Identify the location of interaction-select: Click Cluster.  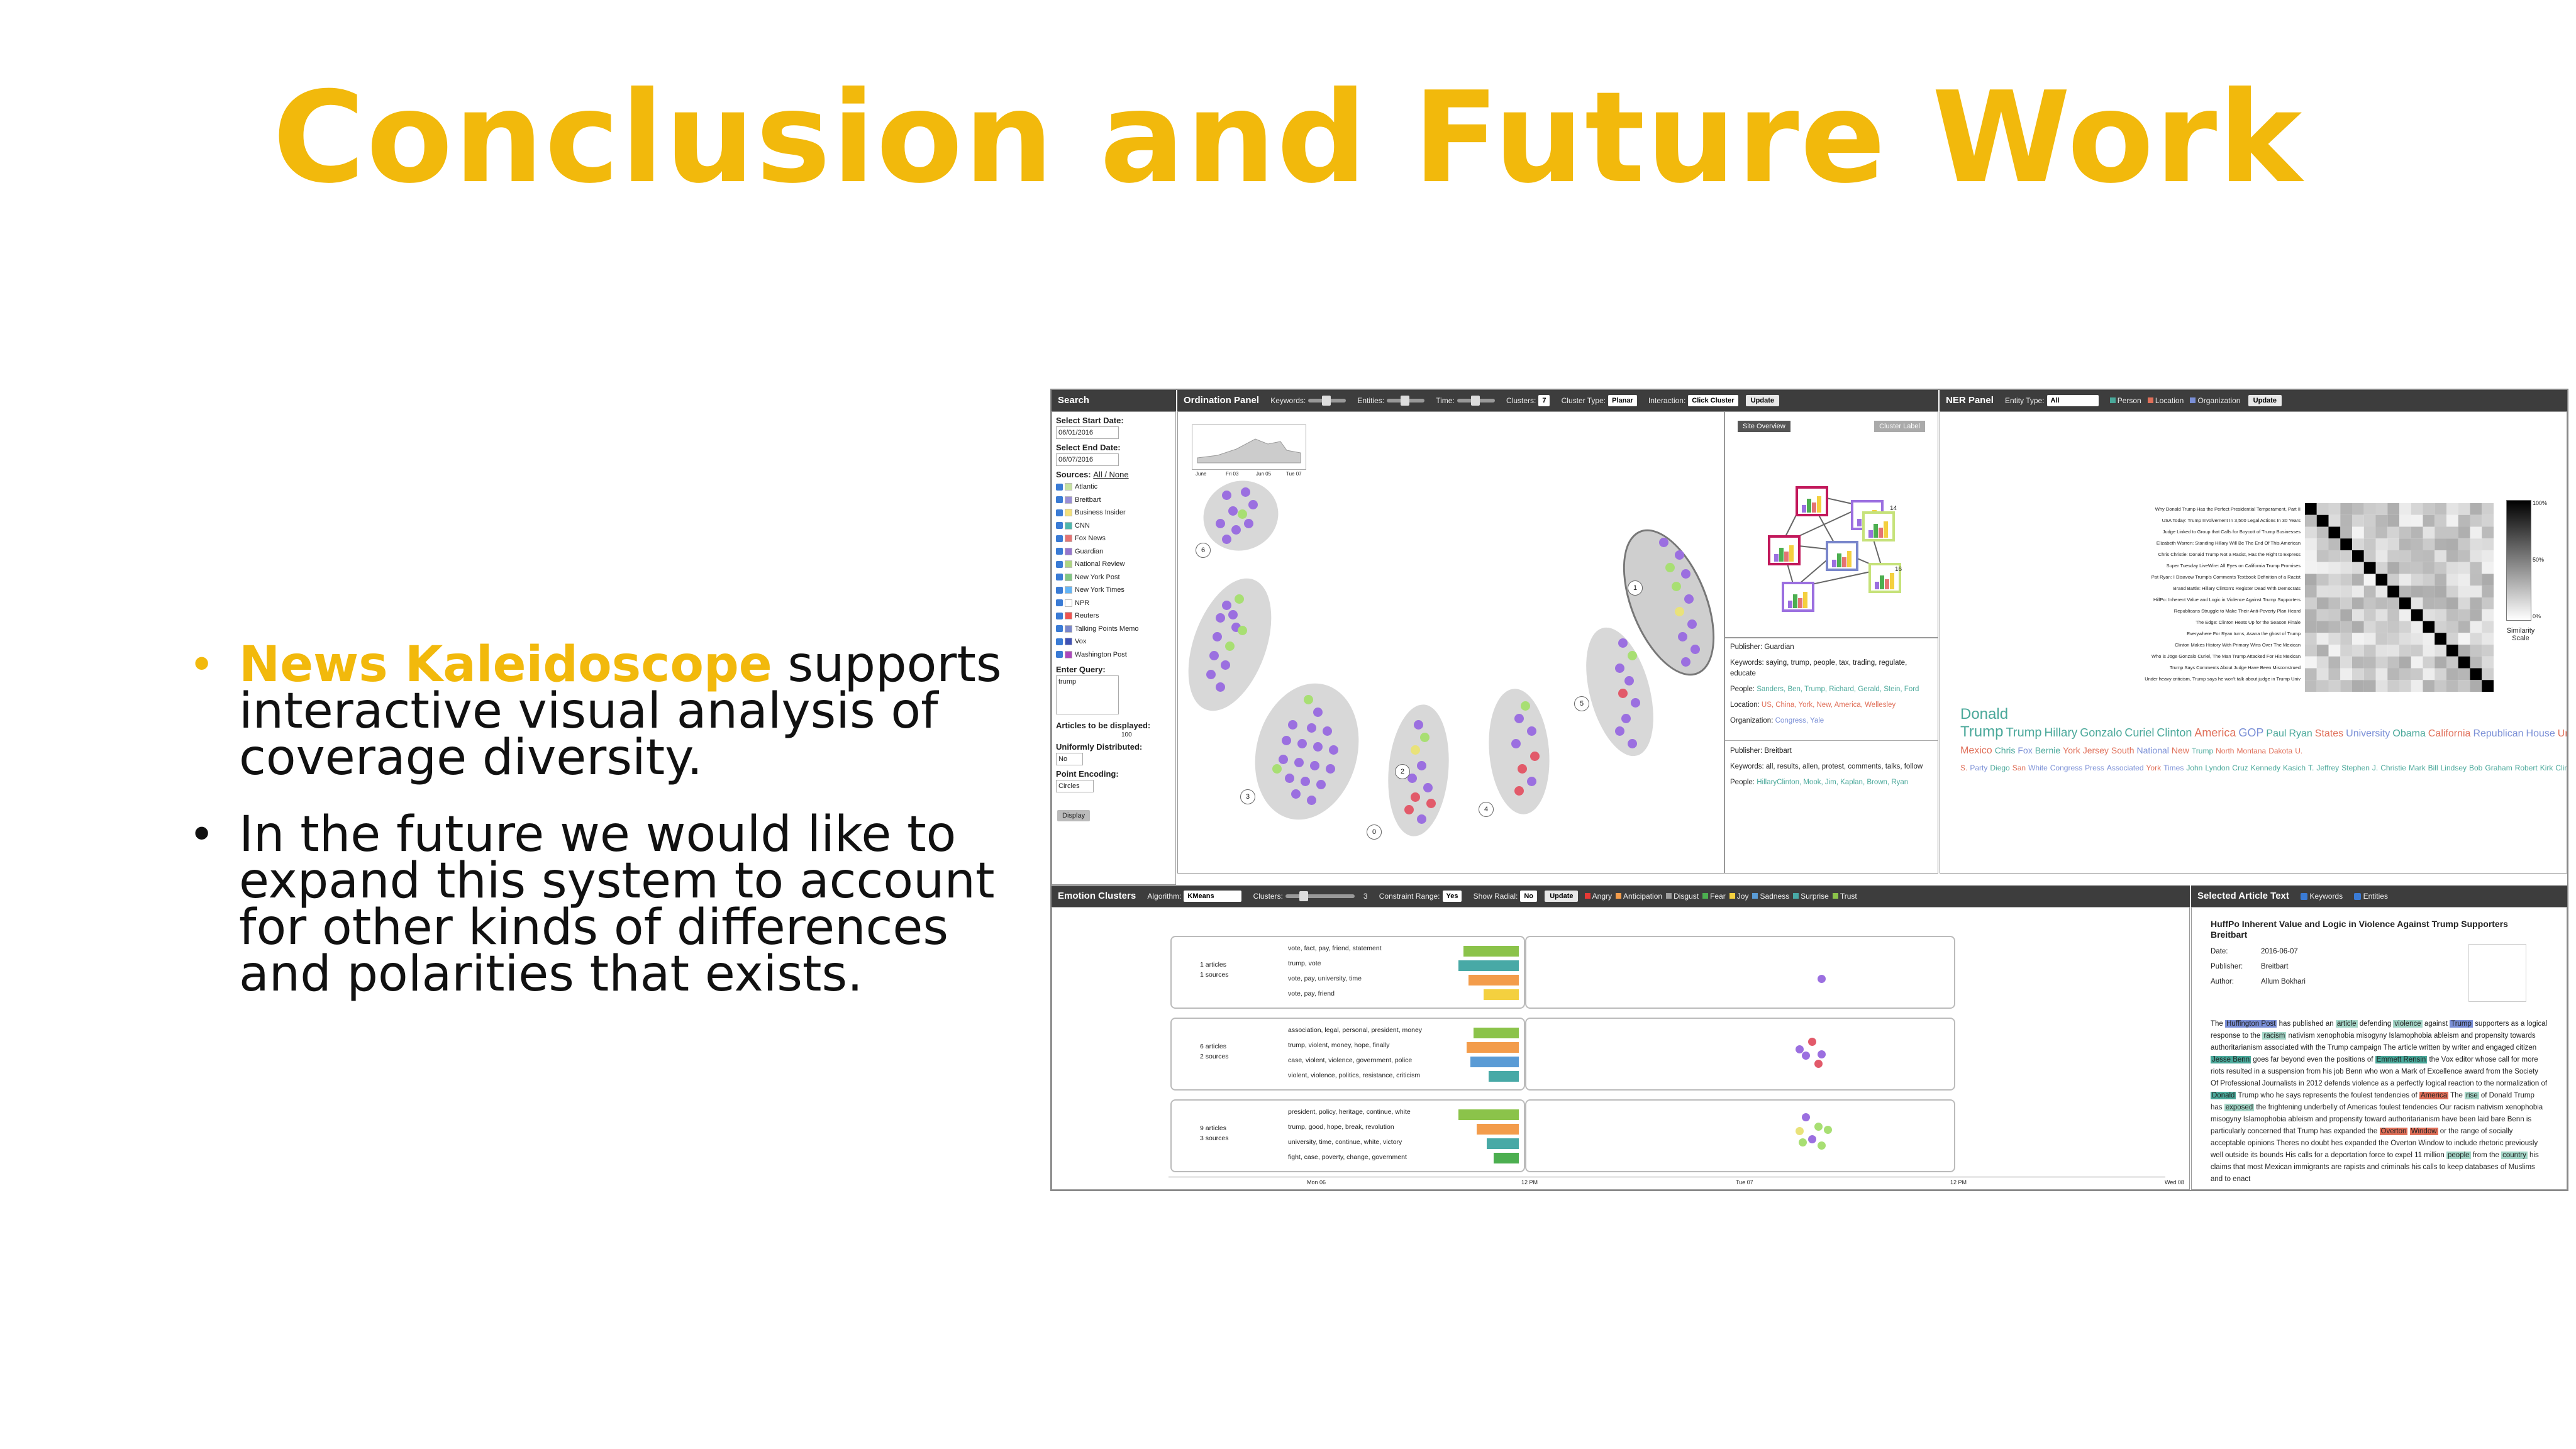
(1713, 401).